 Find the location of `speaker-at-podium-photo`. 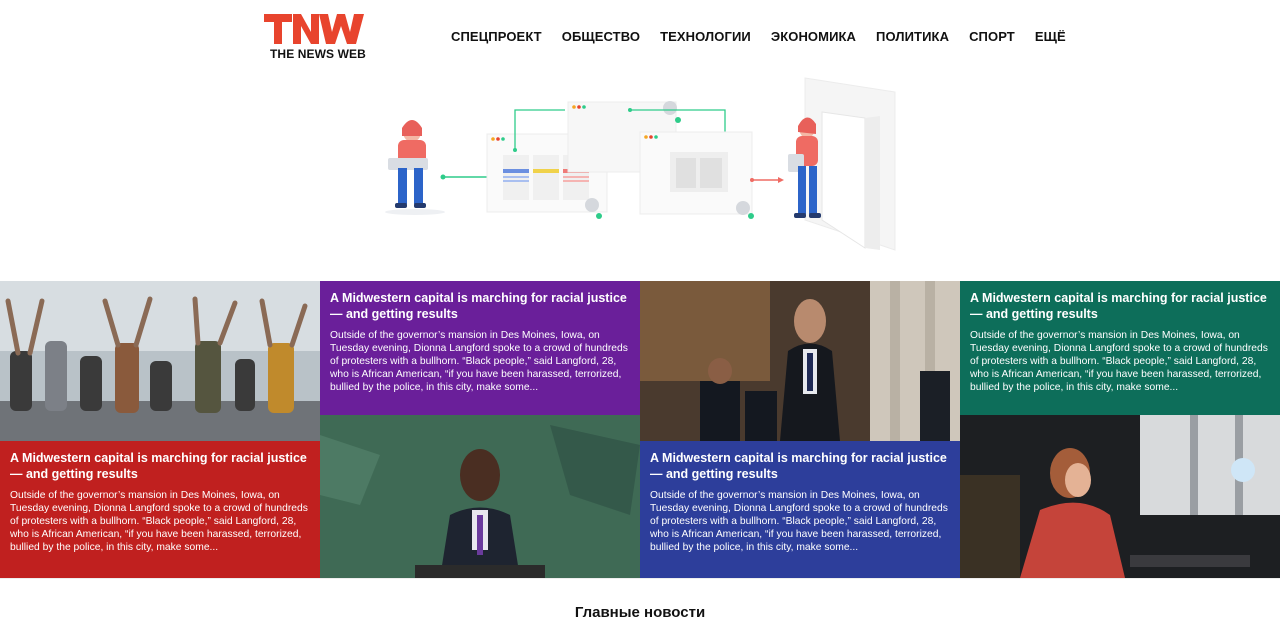

speaker-at-podium-photo is located at coordinates (480, 496).